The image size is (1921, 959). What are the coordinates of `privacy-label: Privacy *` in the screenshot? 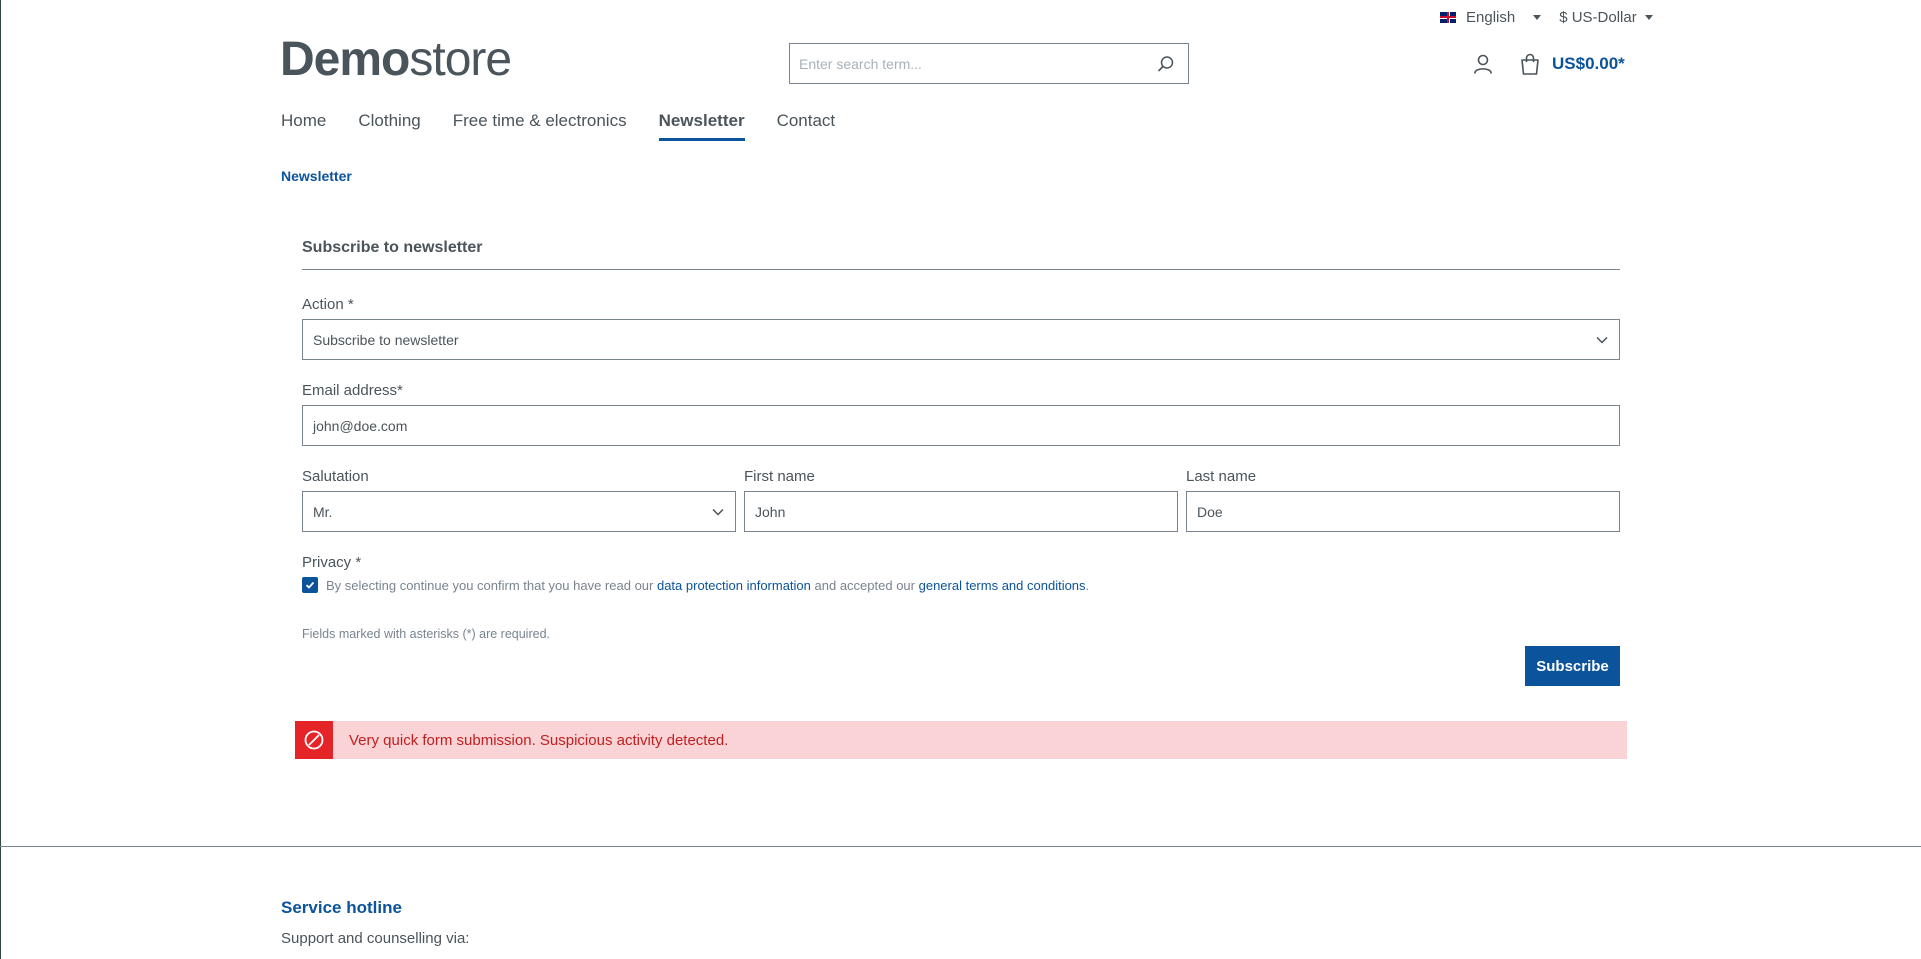 It's located at (332, 562).